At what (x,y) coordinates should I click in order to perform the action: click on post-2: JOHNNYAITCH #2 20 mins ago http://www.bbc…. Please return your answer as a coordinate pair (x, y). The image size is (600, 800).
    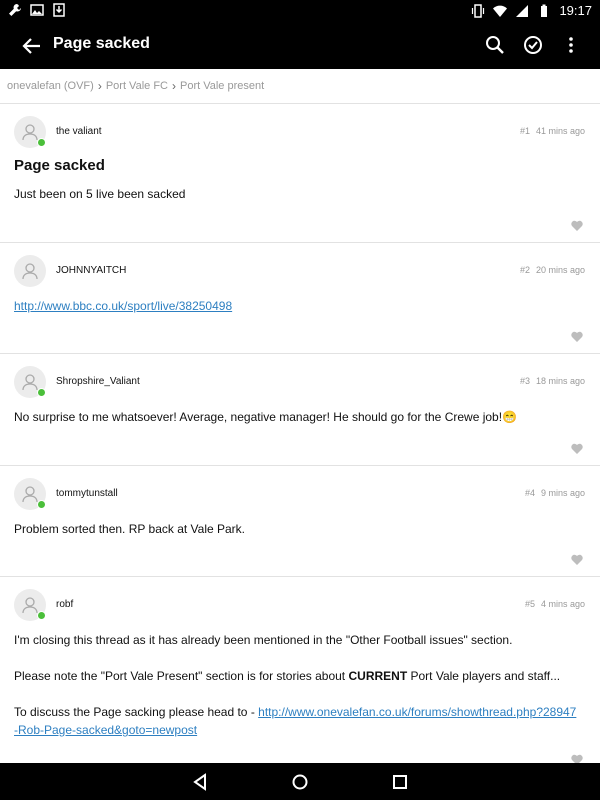
    Looking at the image, I should click on (300, 298).